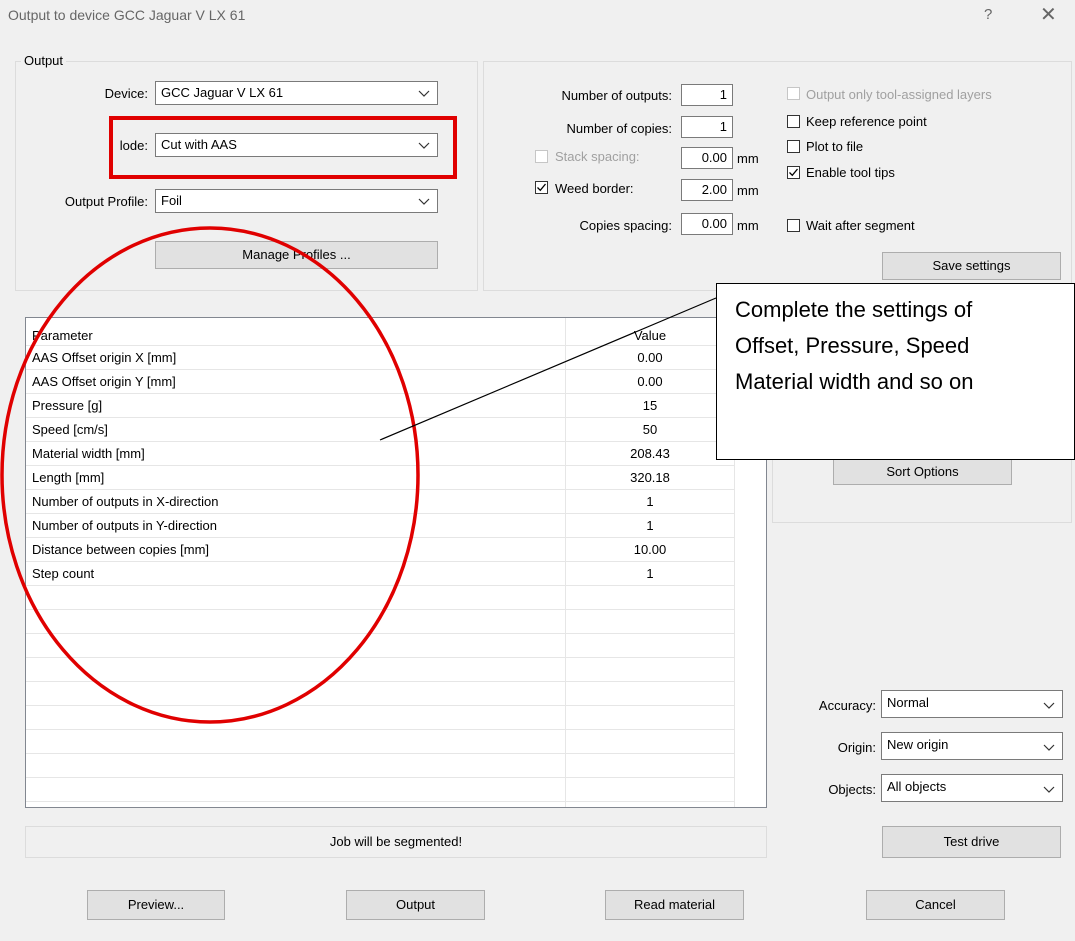 The image size is (1075, 941). Describe the element at coordinates (707, 224) in the screenshot. I see `copies-spacing-input: 0.00` at that location.